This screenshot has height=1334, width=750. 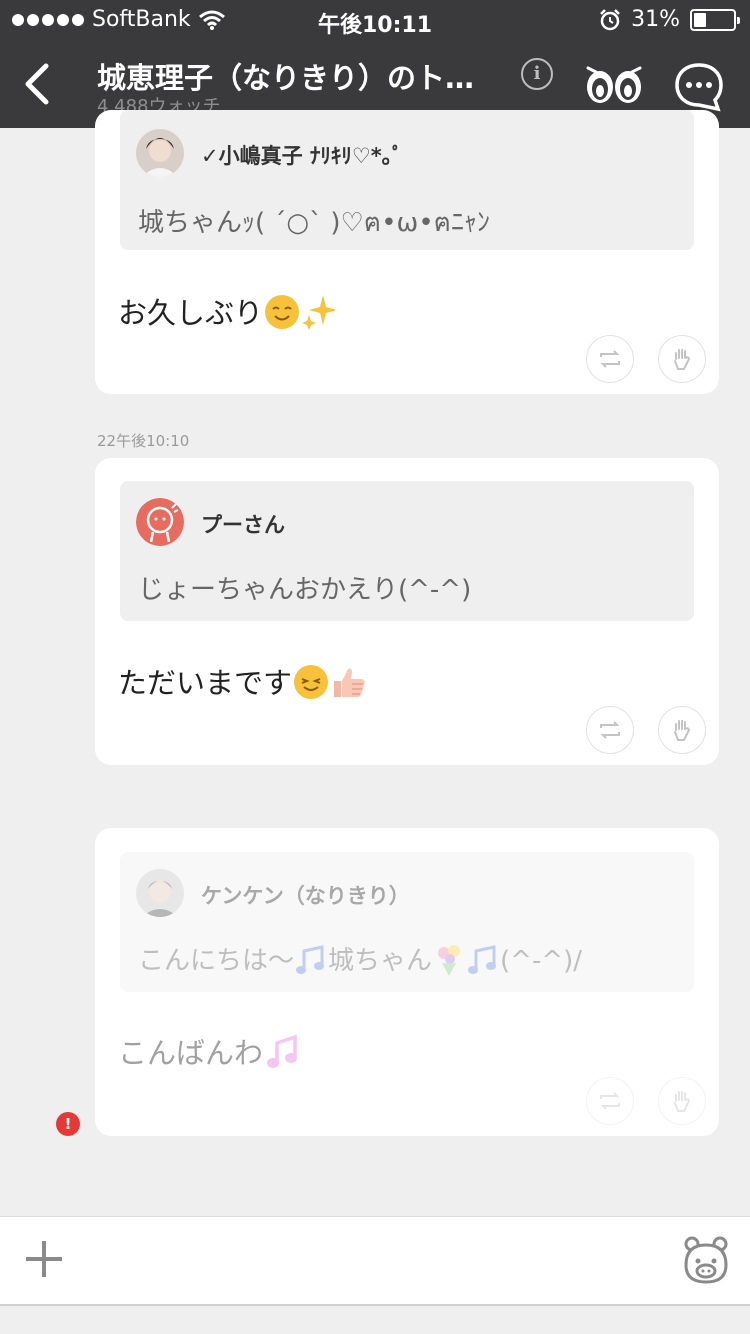 I want to click on quoted-text-part: こんにちは〜, so click(x=216, y=961).